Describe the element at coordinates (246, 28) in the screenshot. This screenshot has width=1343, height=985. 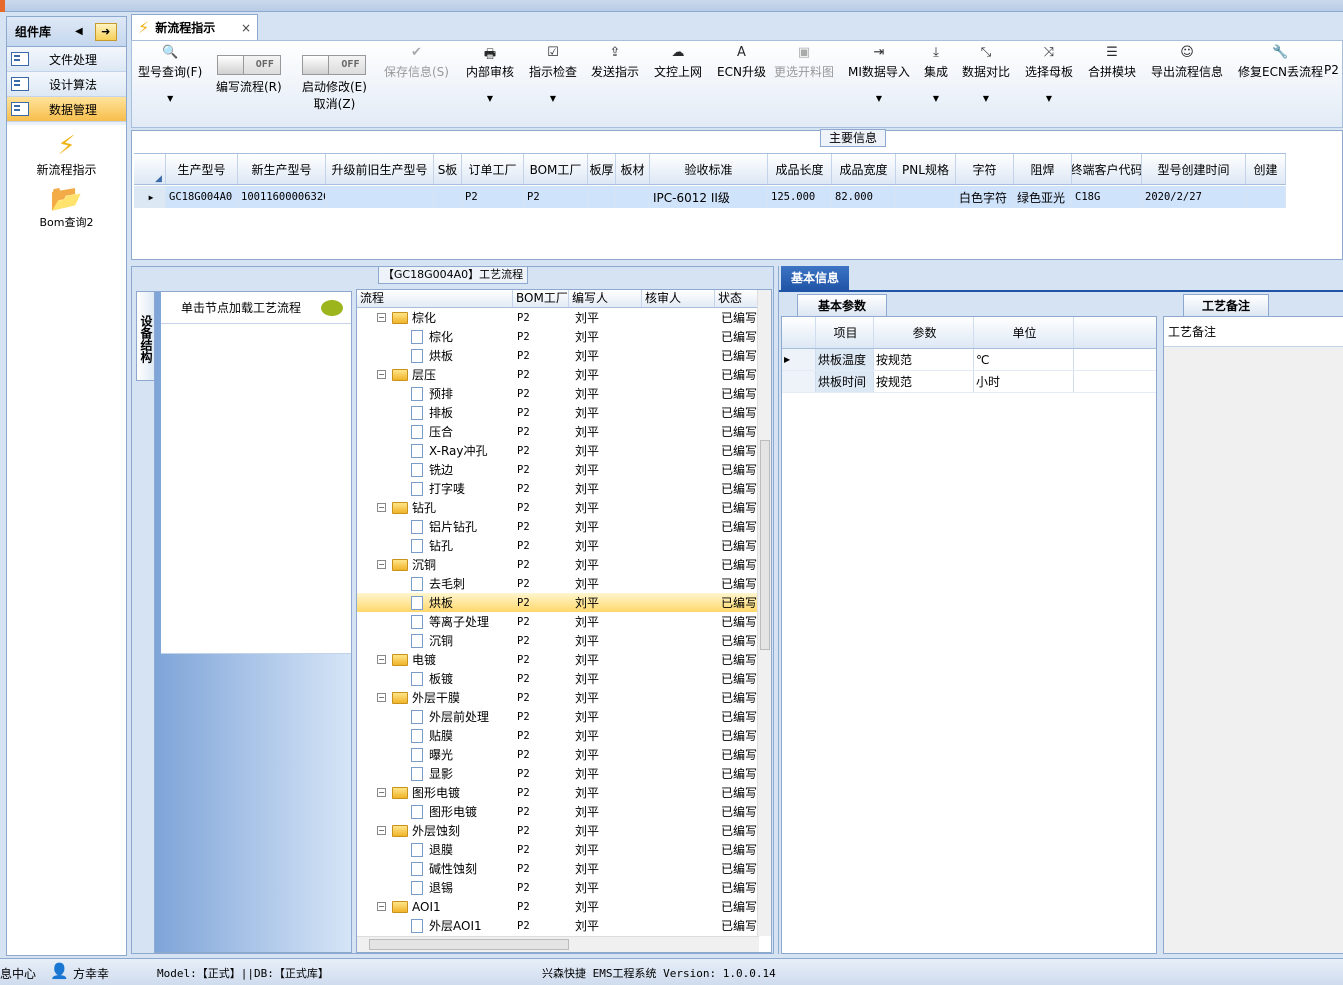
I see `close-icon: ×` at that location.